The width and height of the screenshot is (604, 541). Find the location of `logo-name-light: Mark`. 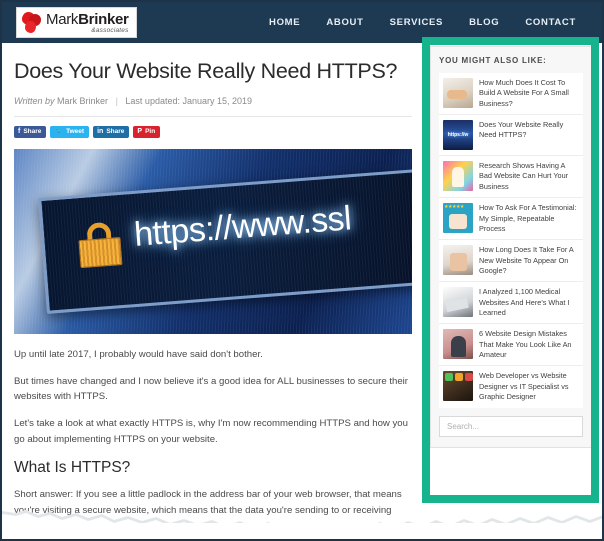

logo-name-light: Mark is located at coordinates (62, 19).